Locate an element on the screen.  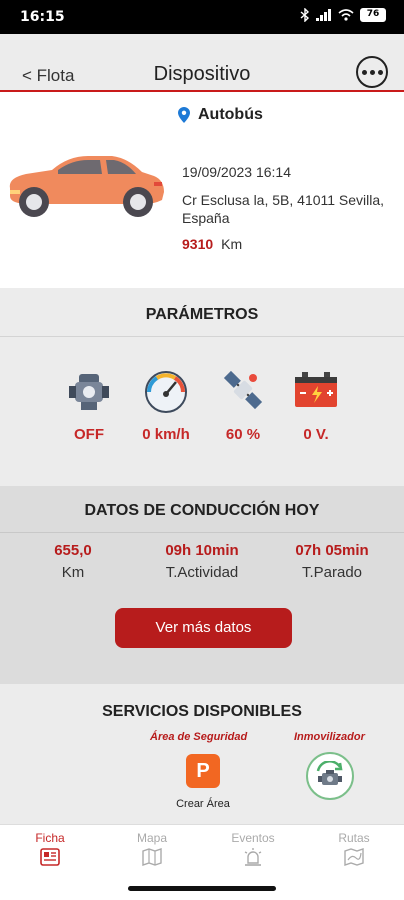
car-icon is located at coordinates (86, 186).